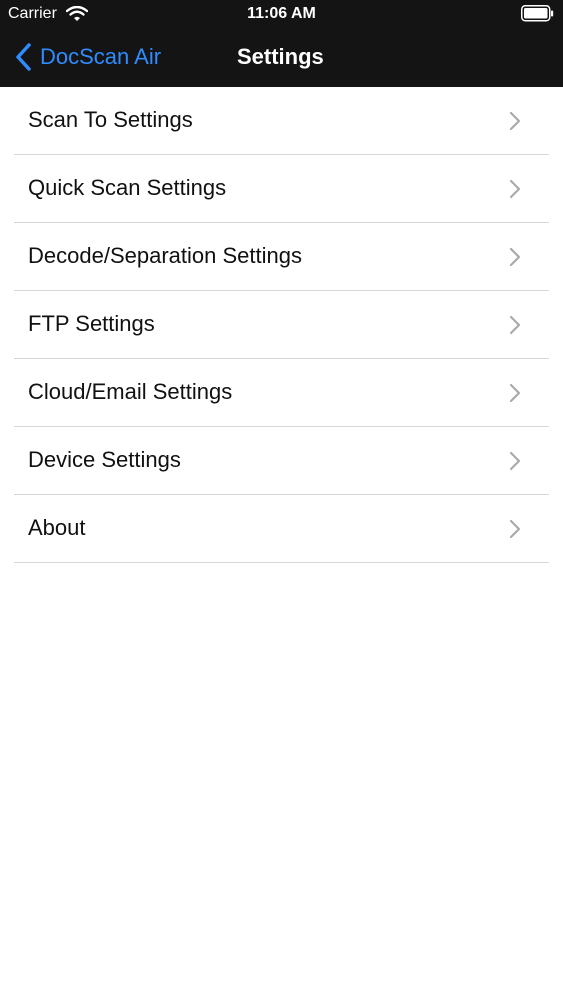  What do you see at coordinates (281, 189) in the screenshot?
I see `settings-item-quick-scan: Quick Scan Settings` at bounding box center [281, 189].